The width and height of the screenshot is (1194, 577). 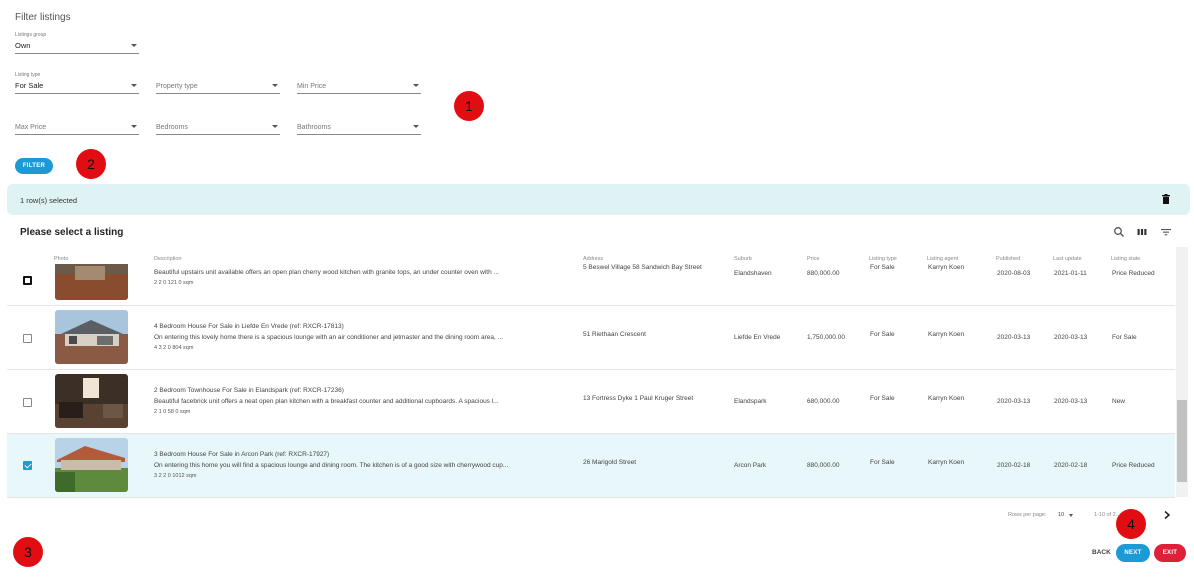 What do you see at coordinates (28, 552) in the screenshot?
I see `annotation-badge-3: 3` at bounding box center [28, 552].